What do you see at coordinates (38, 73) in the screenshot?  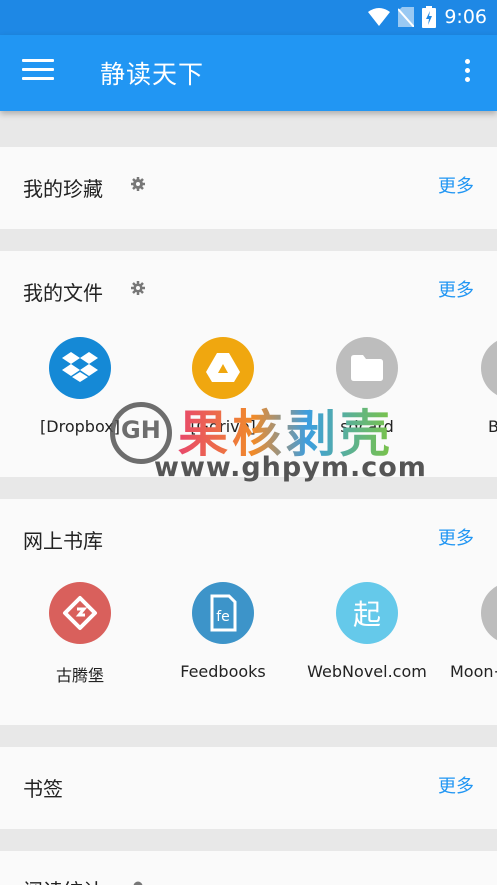 I see `menu-icon` at bounding box center [38, 73].